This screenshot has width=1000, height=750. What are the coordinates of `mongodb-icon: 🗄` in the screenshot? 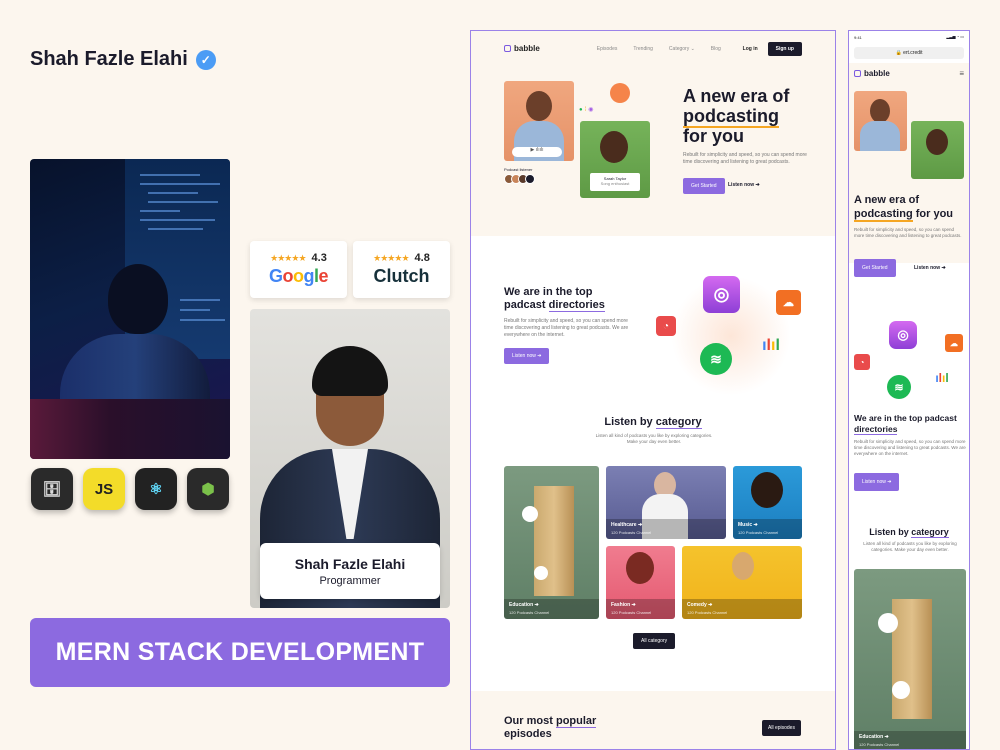 It's located at (52, 489).